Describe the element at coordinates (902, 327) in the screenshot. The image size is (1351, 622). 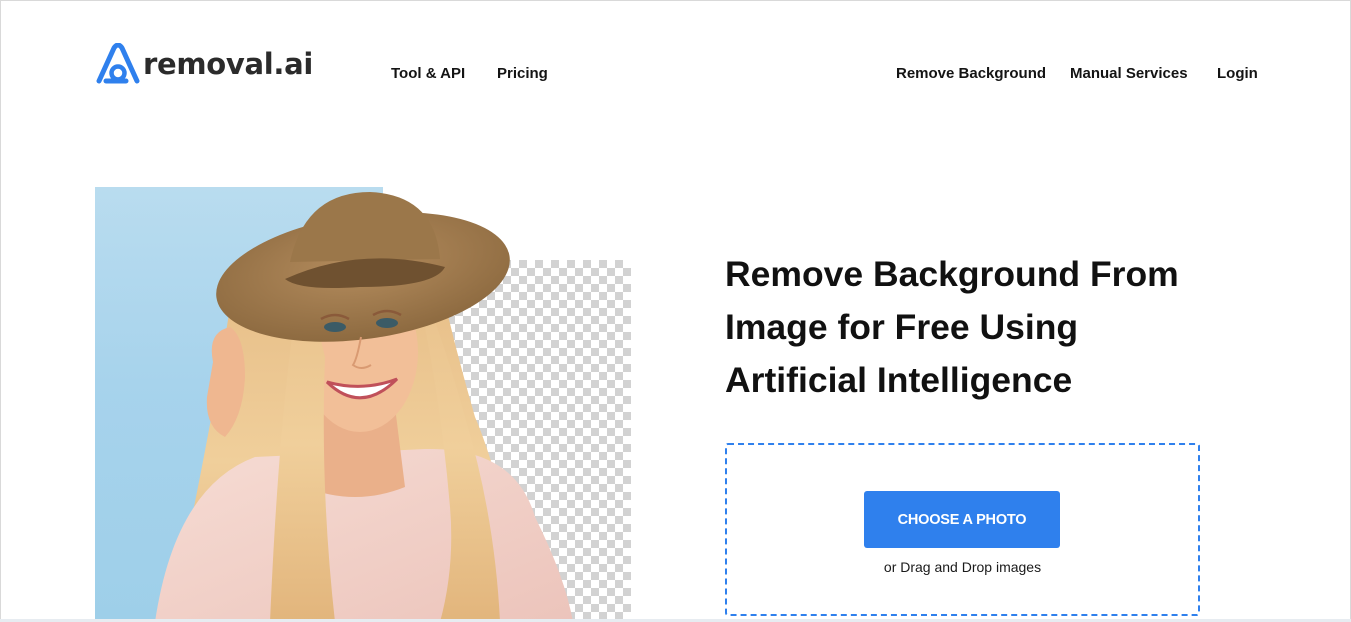
I see `headline-line-2: Image for Free Using` at that location.